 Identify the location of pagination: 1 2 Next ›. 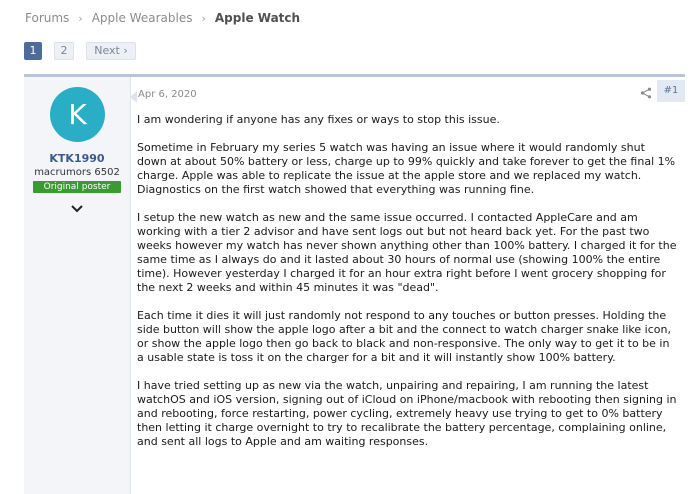
(86, 51).